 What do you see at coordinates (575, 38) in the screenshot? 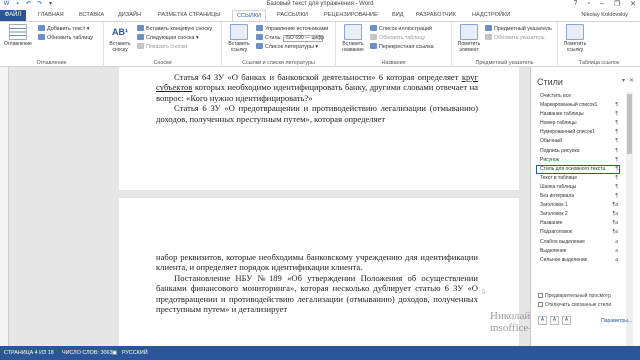
I see `mark-citation-button: Пометить ссылку` at bounding box center [575, 38].